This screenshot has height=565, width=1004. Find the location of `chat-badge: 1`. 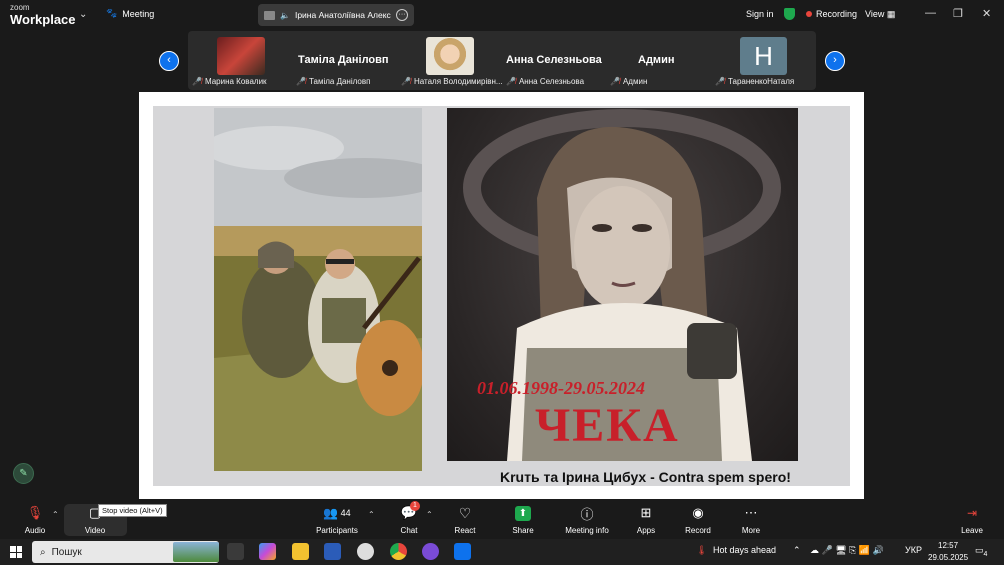

chat-badge: 1 is located at coordinates (415, 506).